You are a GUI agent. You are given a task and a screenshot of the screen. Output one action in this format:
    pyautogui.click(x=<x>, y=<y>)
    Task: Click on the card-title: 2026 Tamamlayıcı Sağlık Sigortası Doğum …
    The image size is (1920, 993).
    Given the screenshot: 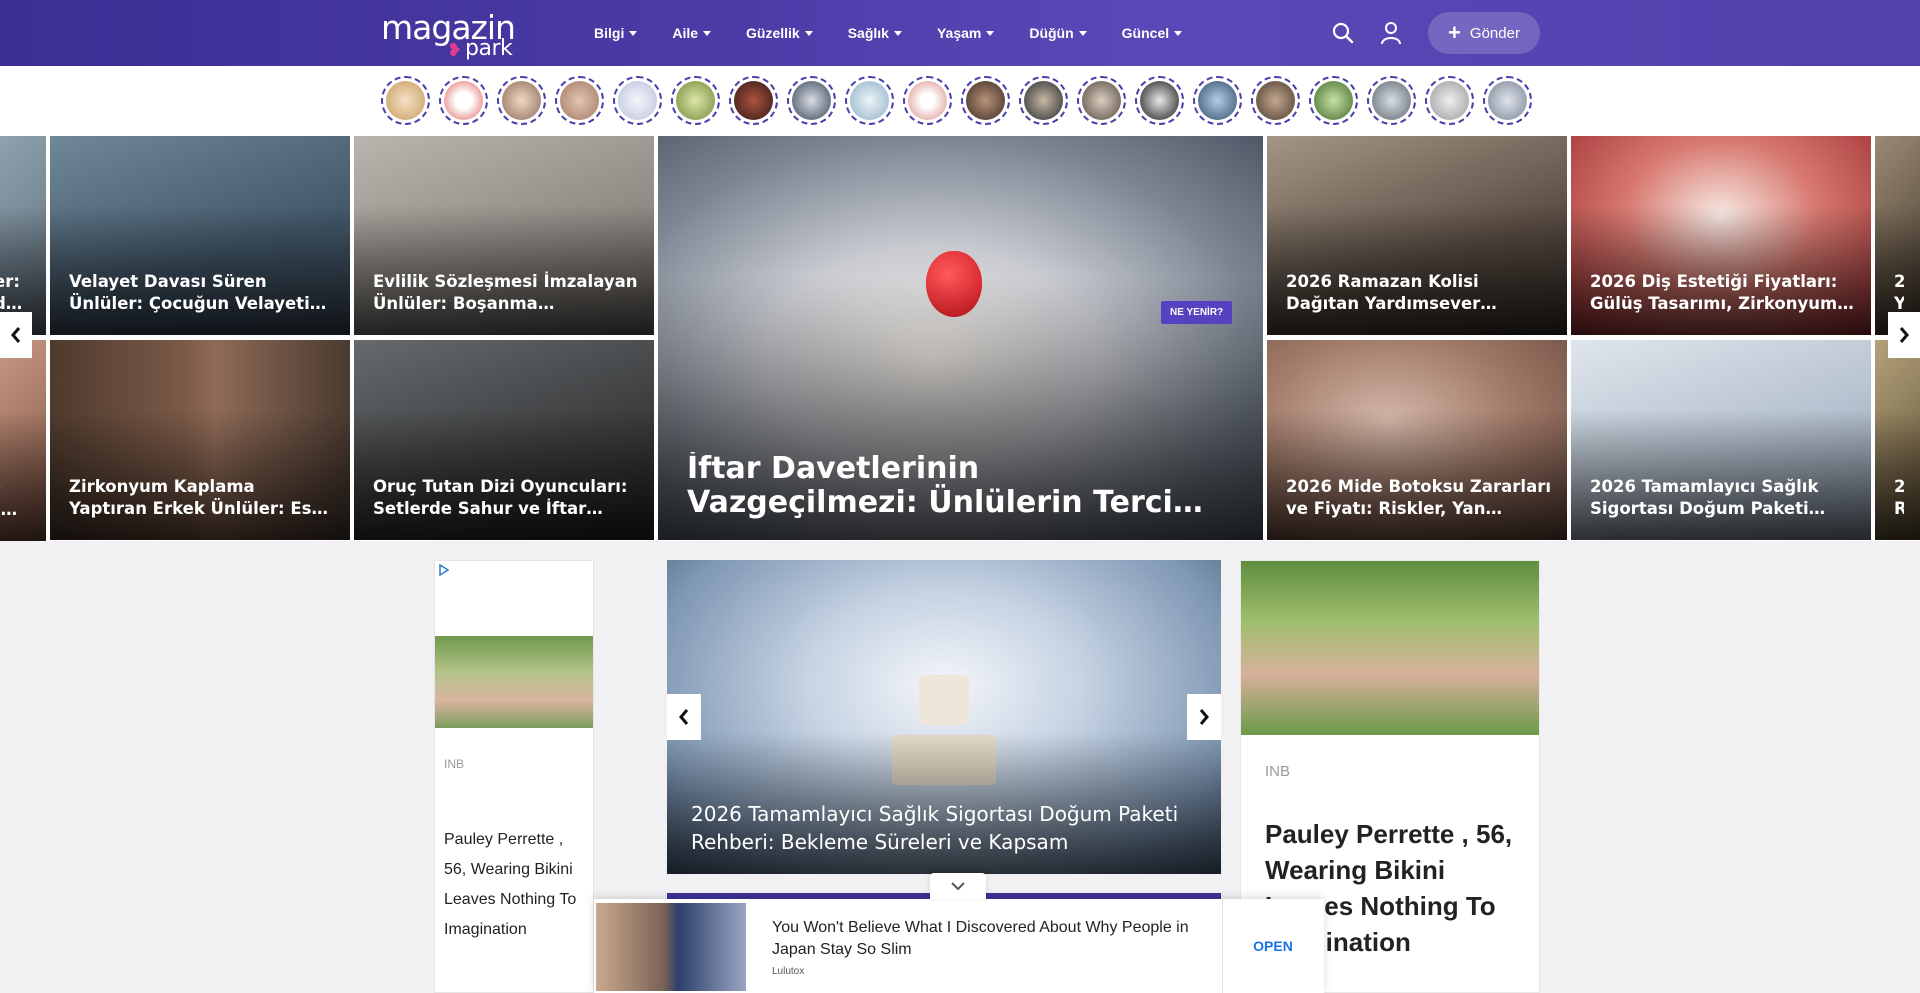 What is the action you would take?
    pyautogui.click(x=1708, y=497)
    